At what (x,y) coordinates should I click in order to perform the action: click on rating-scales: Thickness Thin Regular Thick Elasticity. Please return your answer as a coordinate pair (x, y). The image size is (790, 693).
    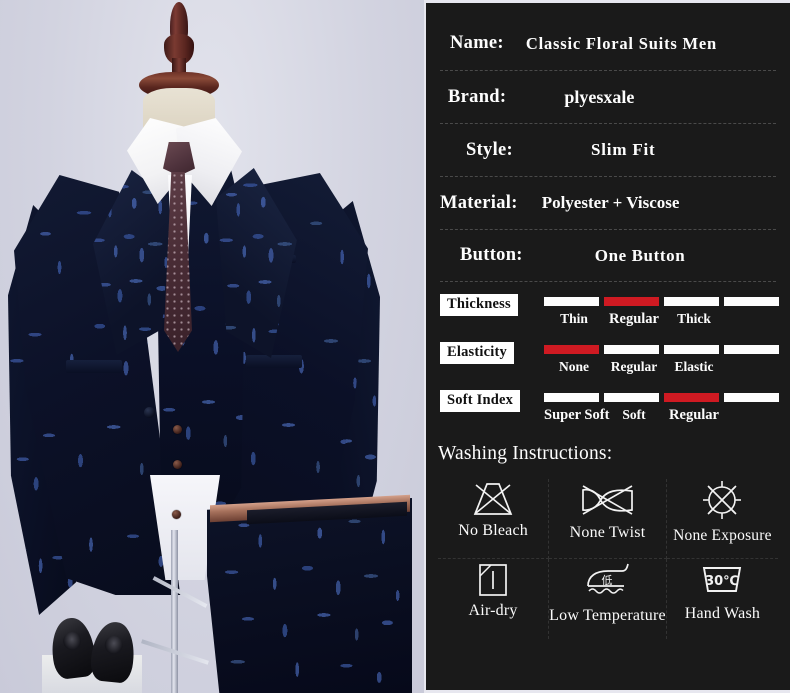
    Looking at the image, I should click on (608, 361).